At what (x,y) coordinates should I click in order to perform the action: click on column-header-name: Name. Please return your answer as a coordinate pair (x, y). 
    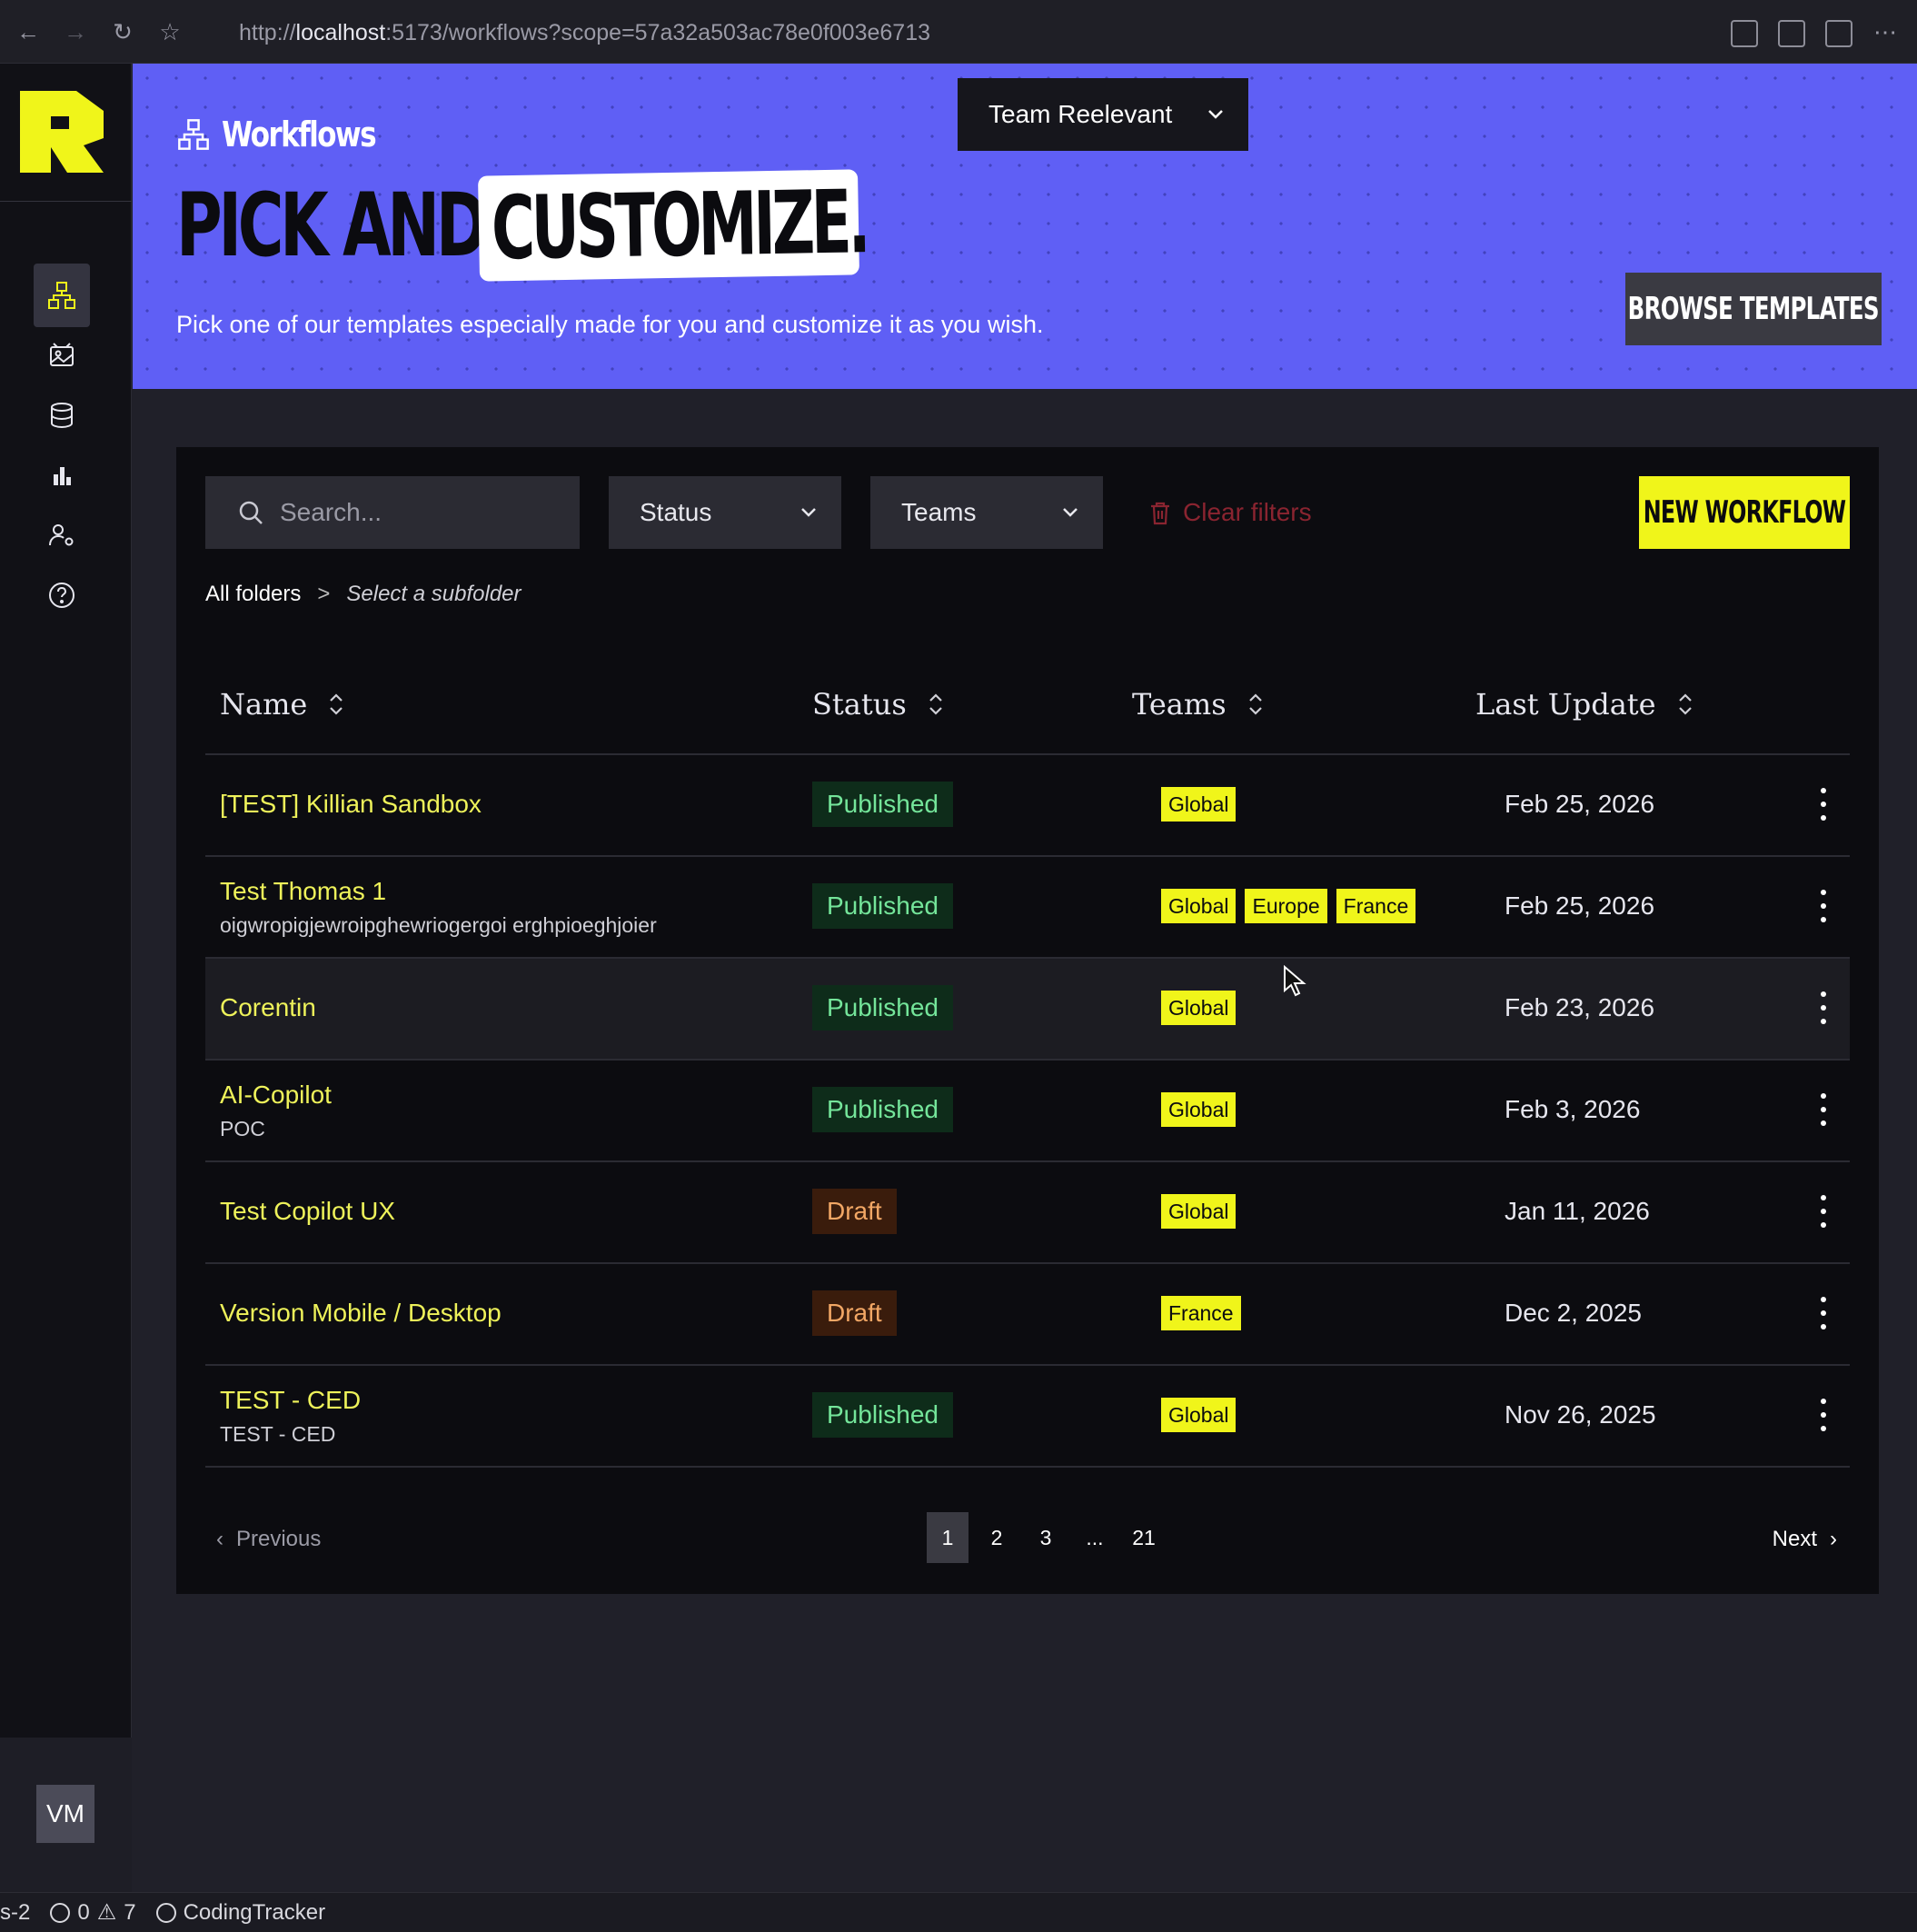
    Looking at the image, I should click on (282, 704).